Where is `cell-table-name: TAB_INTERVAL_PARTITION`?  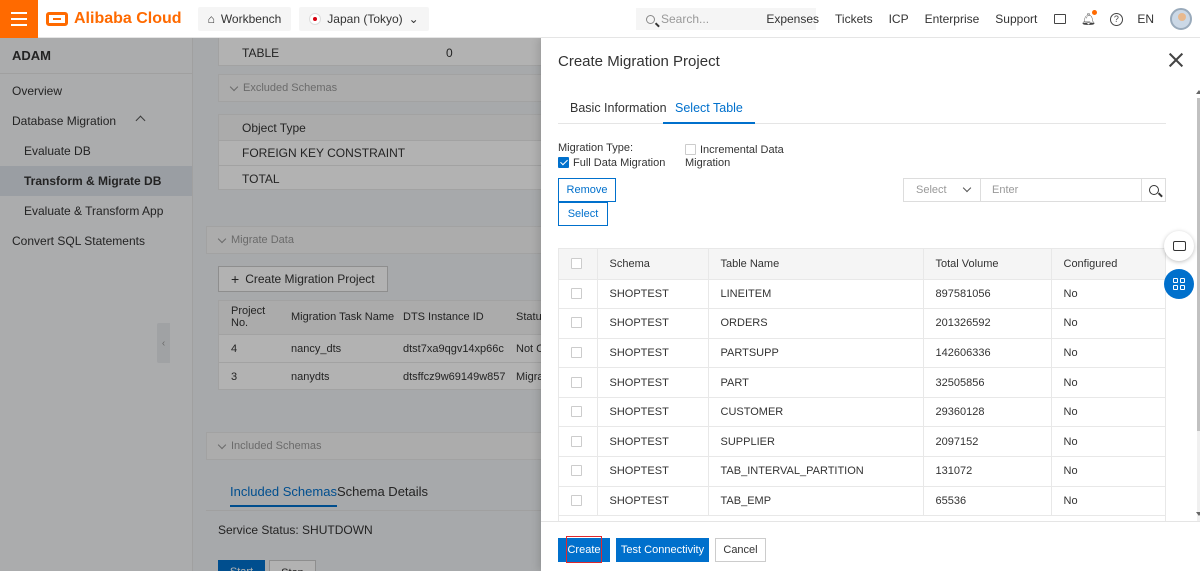
cell-table-name: TAB_INTERVAL_PARTITION is located at coordinates (816, 471).